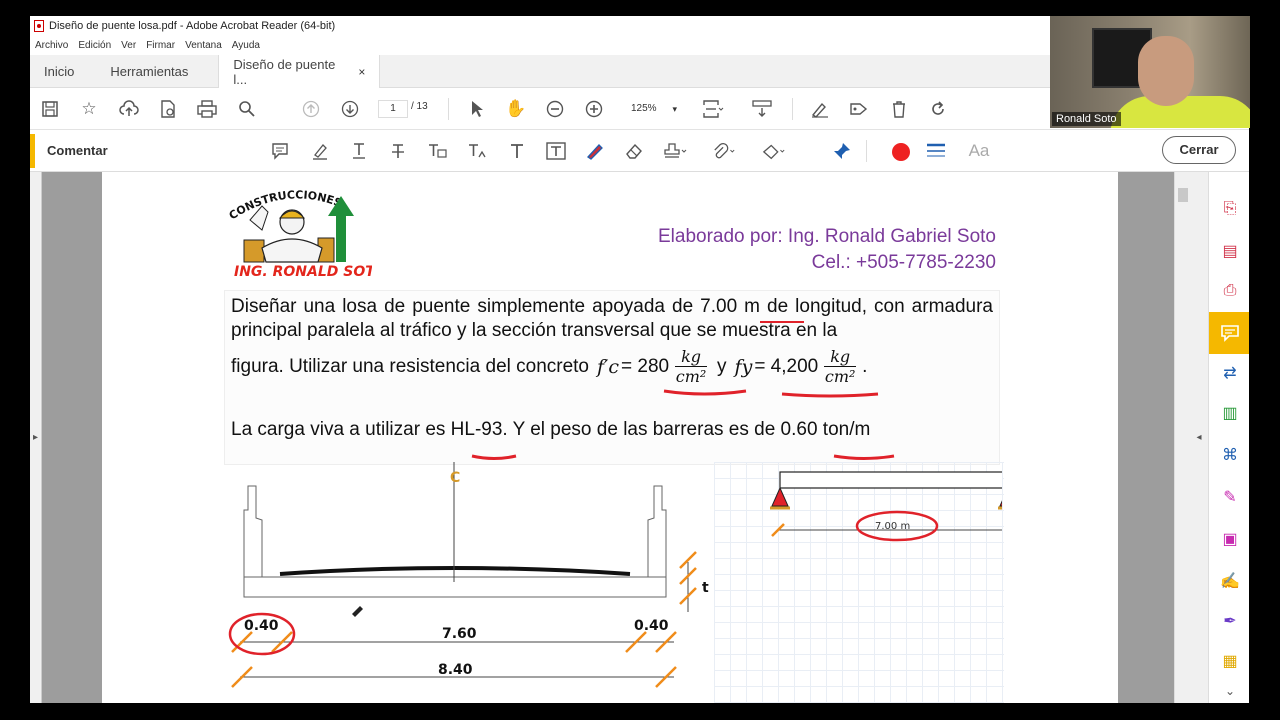 Image resolution: width=1280 pixels, height=720 pixels. What do you see at coordinates (634, 151) in the screenshot?
I see `eraser-icon` at bounding box center [634, 151].